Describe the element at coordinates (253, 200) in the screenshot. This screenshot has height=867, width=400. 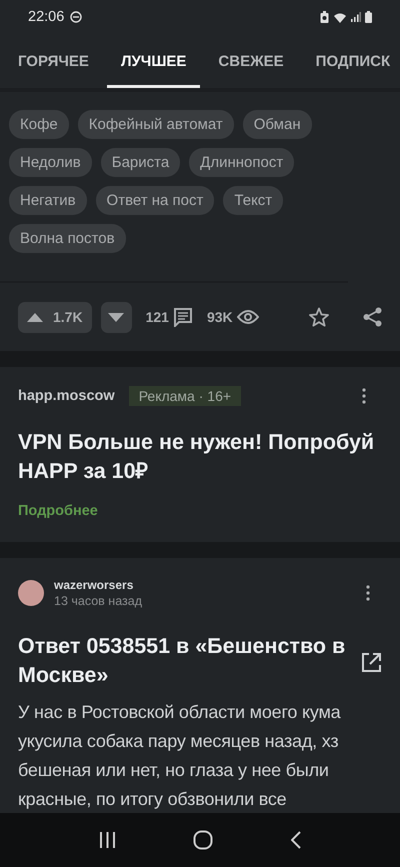
I see `tag-chip: Текст` at that location.